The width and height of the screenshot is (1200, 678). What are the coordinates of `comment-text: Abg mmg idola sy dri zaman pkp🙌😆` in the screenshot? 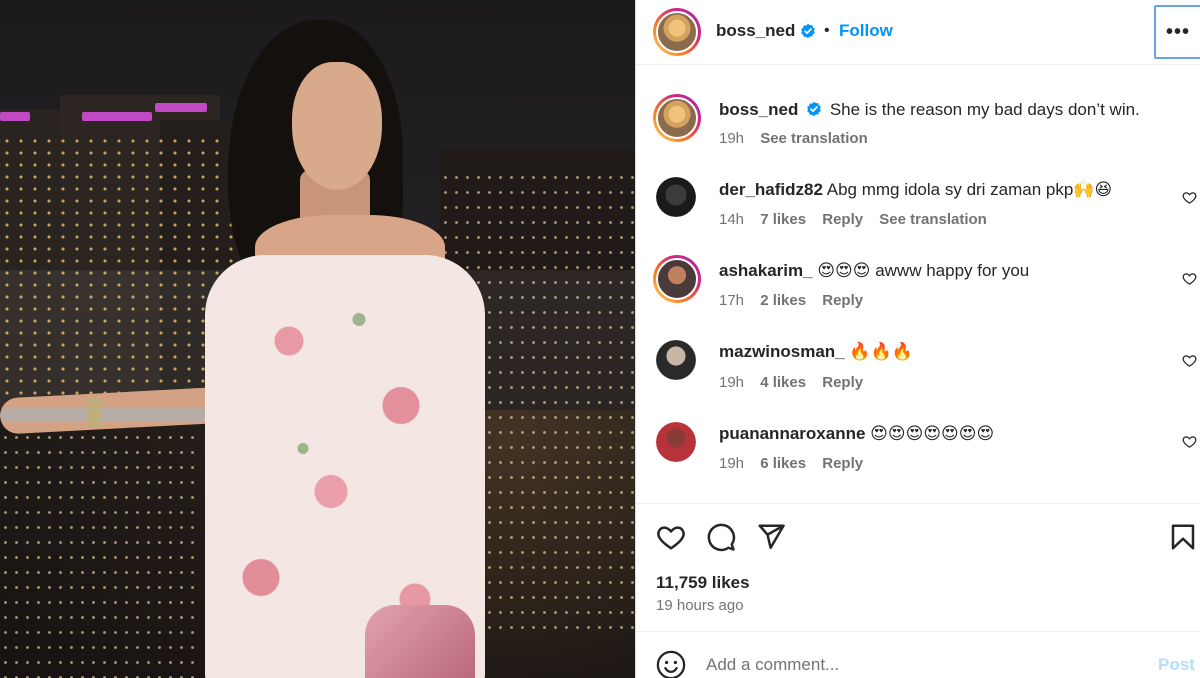 It's located at (969, 189).